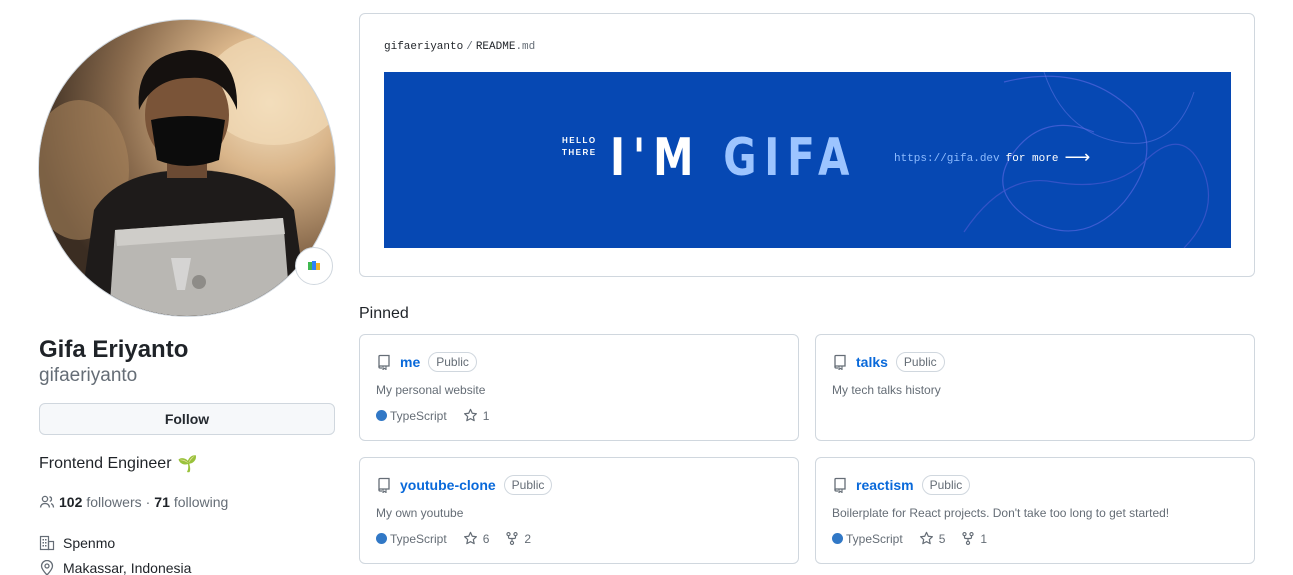  Describe the element at coordinates (579, 140) in the screenshot. I see `banner-hello-line1: HELLO` at that location.